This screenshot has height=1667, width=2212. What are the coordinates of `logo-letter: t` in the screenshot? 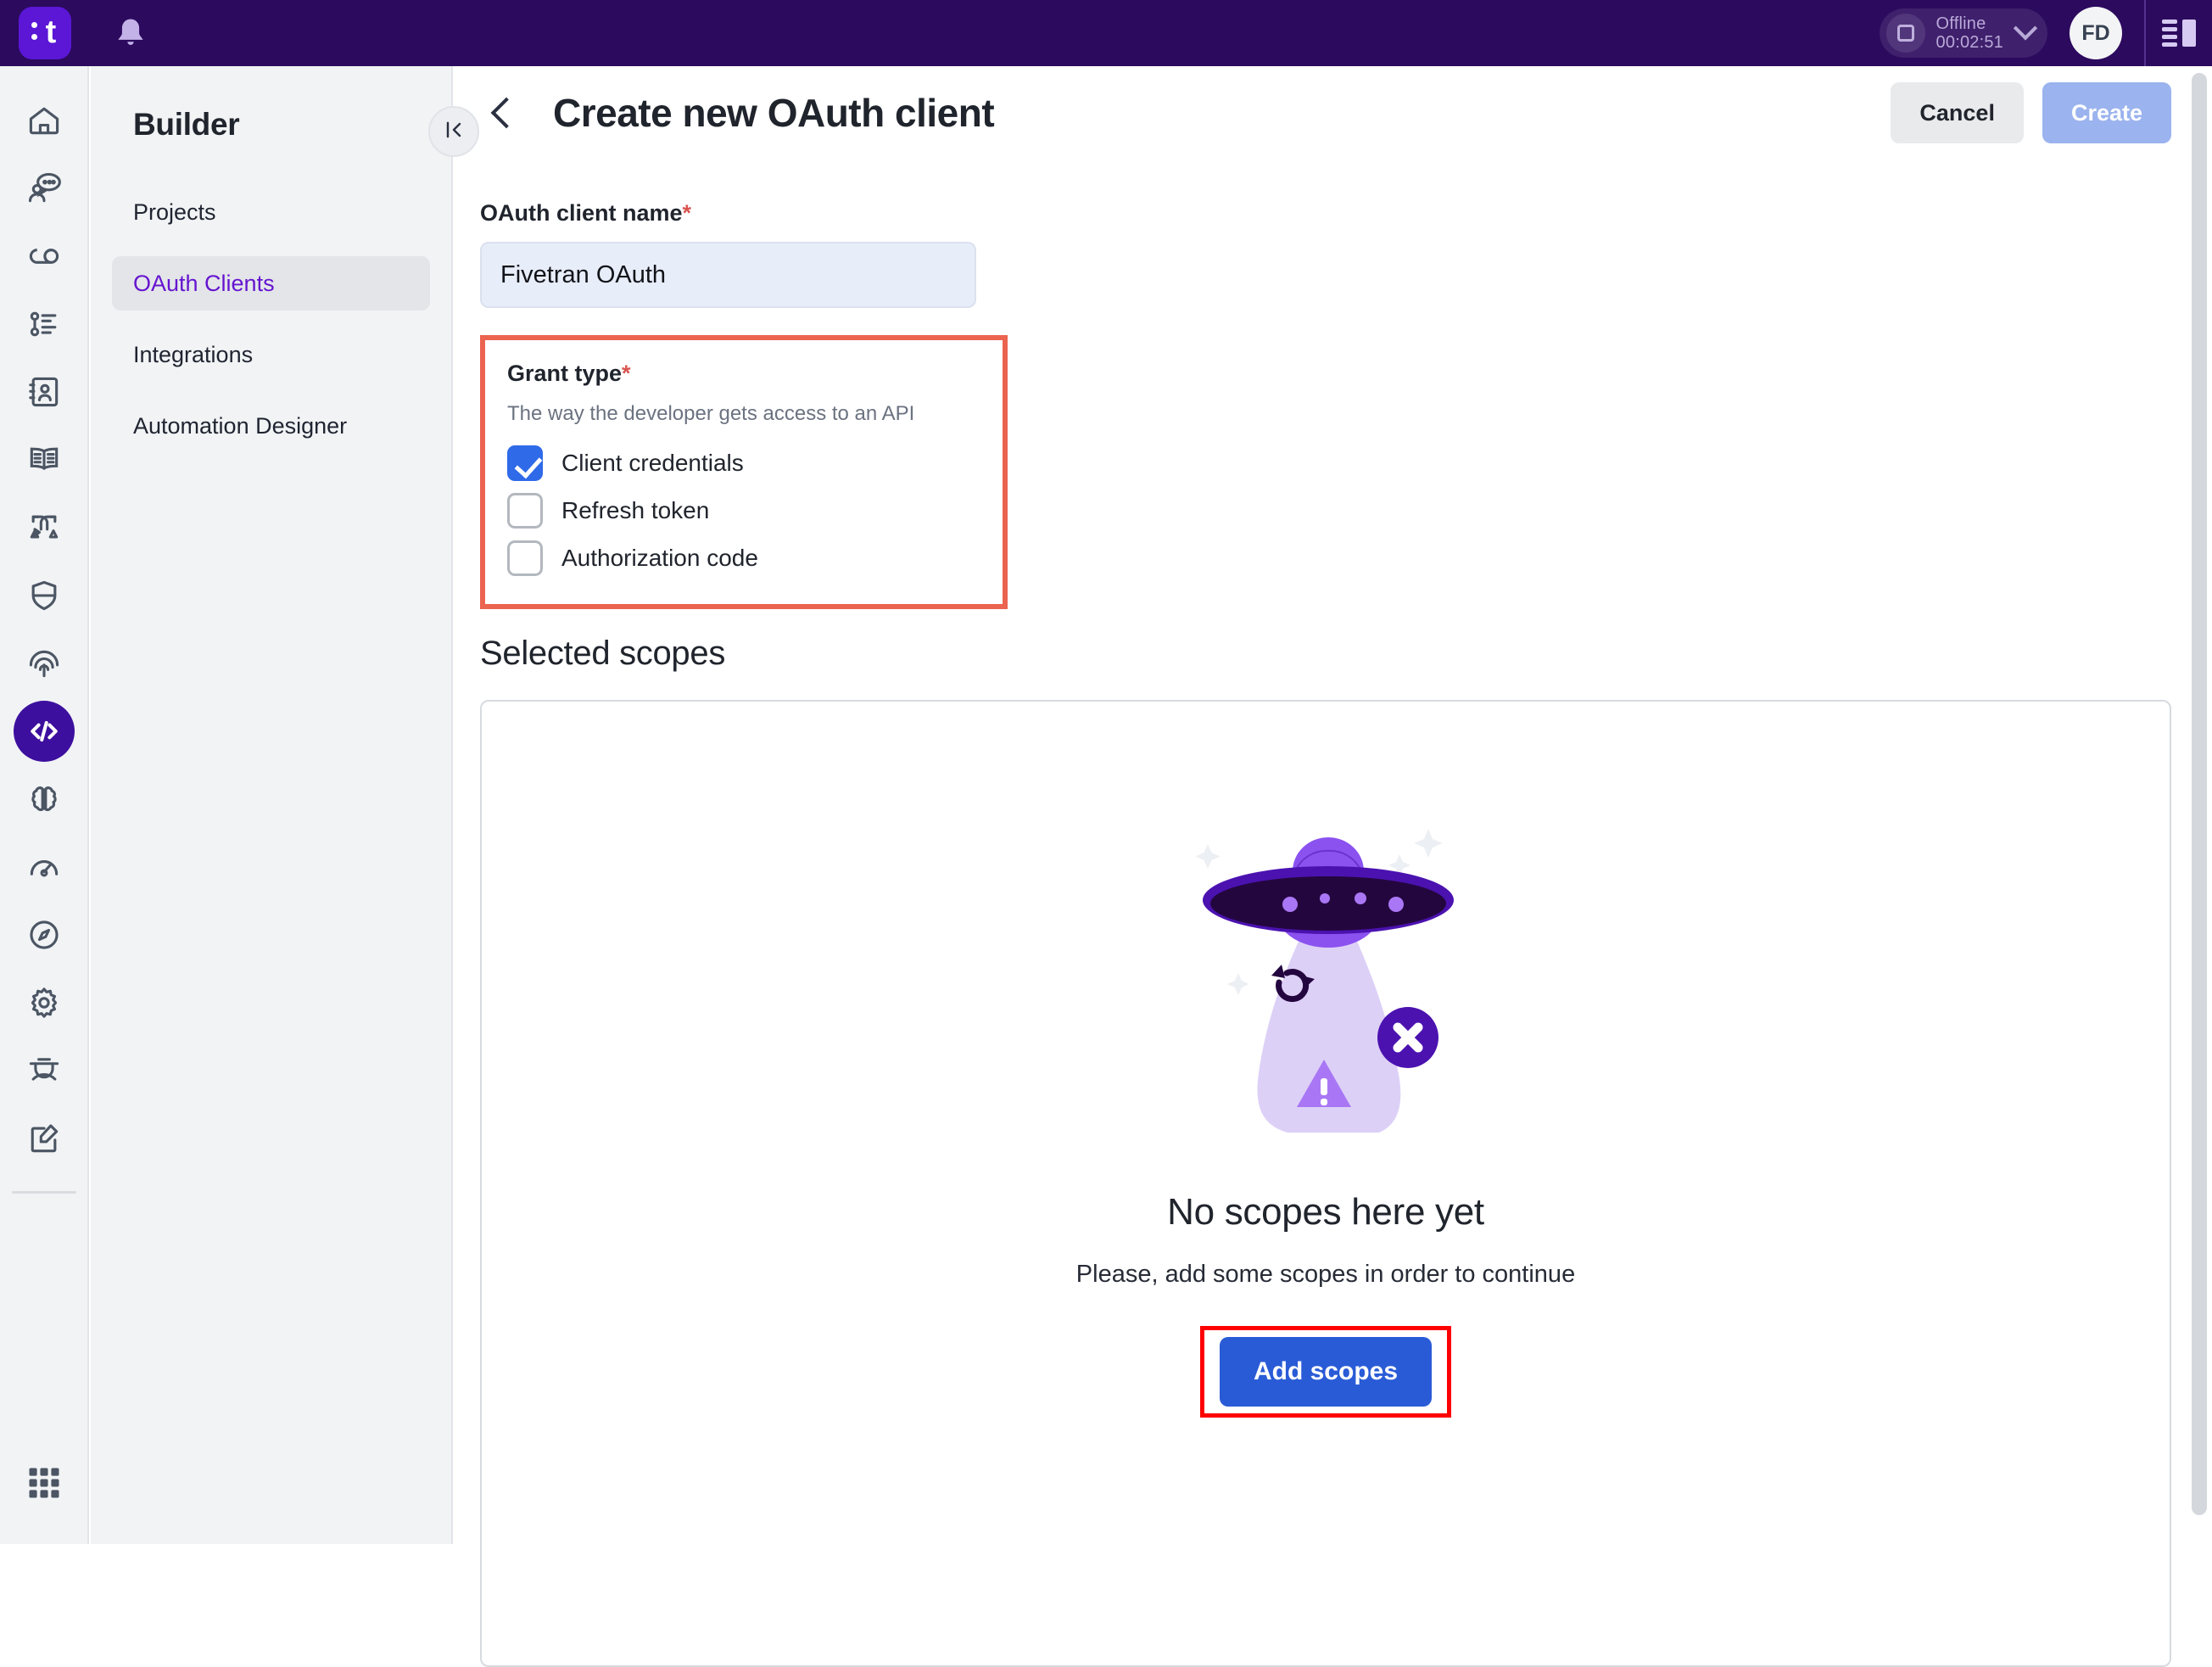 It's located at (51, 32).